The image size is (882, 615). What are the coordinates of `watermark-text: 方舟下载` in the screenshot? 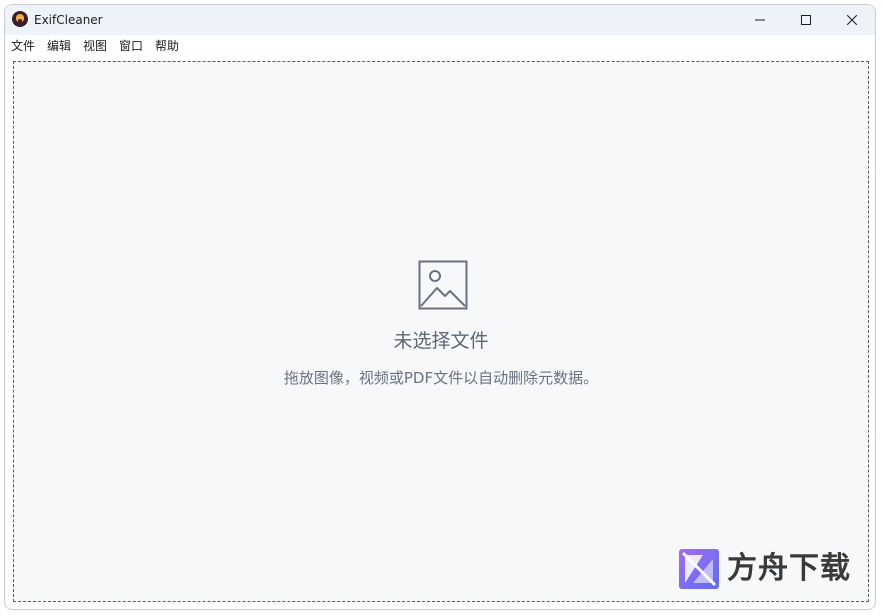 It's located at (789, 568).